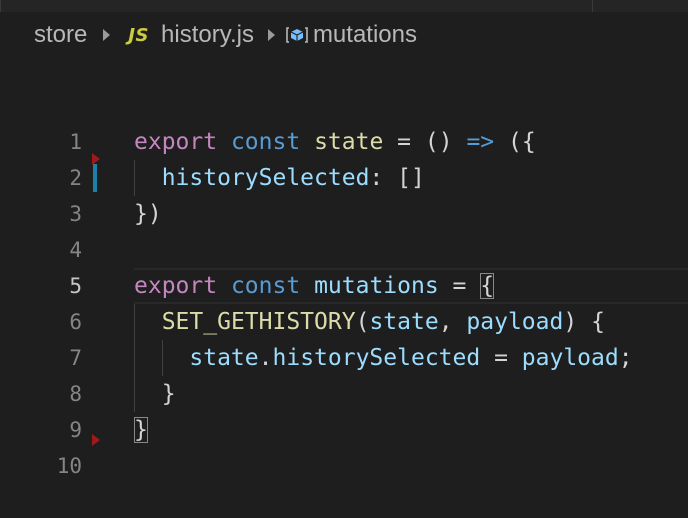  Describe the element at coordinates (148, 214) in the screenshot. I see `code-text: })` at that location.